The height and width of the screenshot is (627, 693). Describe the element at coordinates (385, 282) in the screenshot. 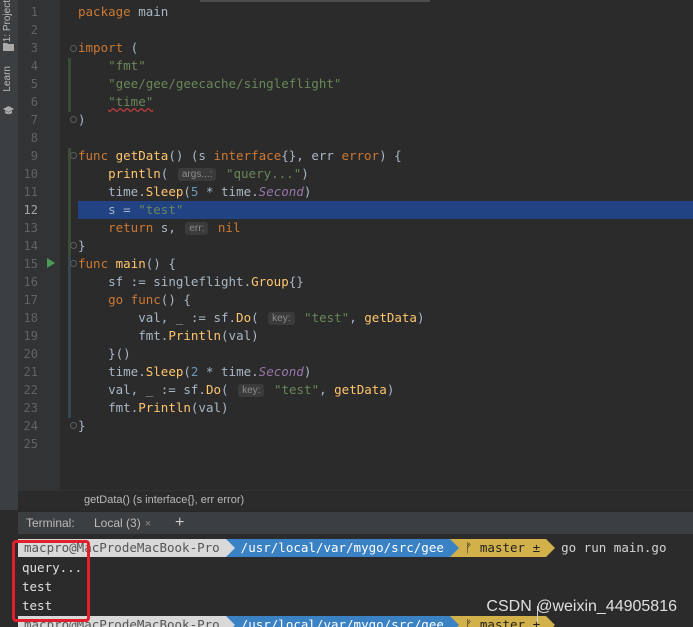

I see `code-line: sf := singleflight.Group{}` at that location.